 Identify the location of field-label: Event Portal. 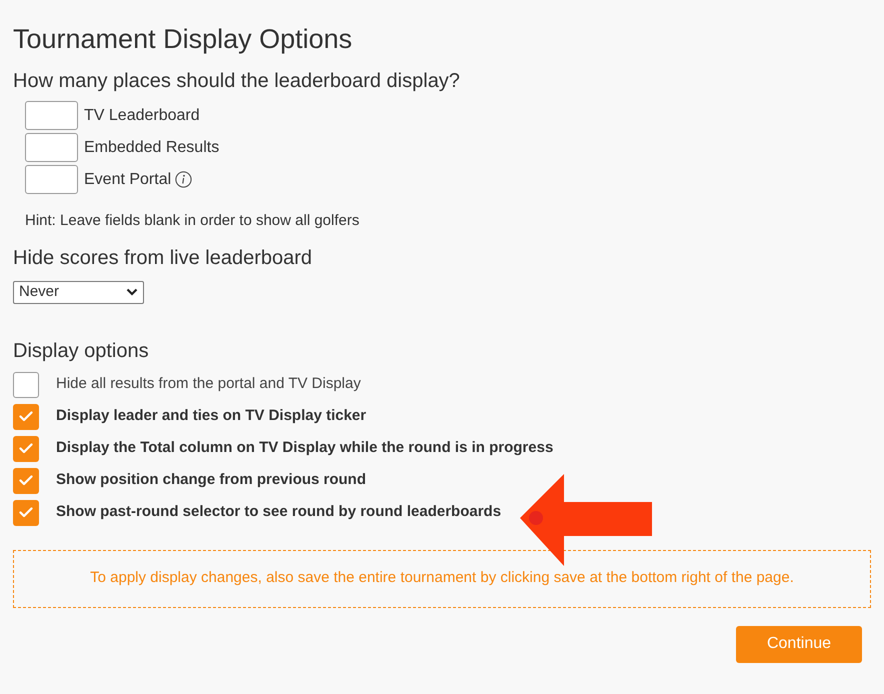
(128, 180).